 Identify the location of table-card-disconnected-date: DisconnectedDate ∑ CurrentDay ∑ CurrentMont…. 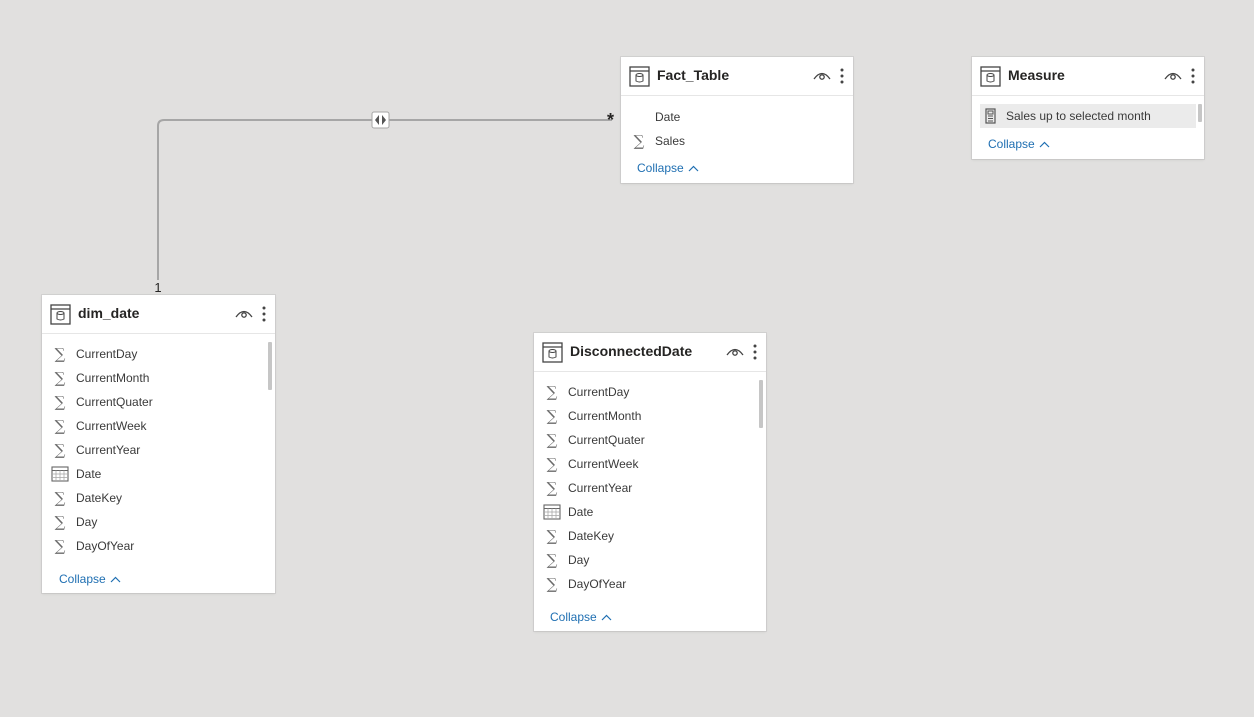
(650, 482).